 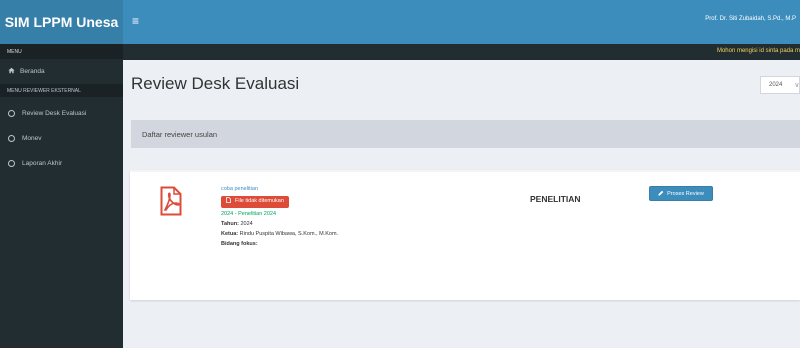 What do you see at coordinates (215, 83) in the screenshot?
I see `page-title: Review Desk Evaluasi` at bounding box center [215, 83].